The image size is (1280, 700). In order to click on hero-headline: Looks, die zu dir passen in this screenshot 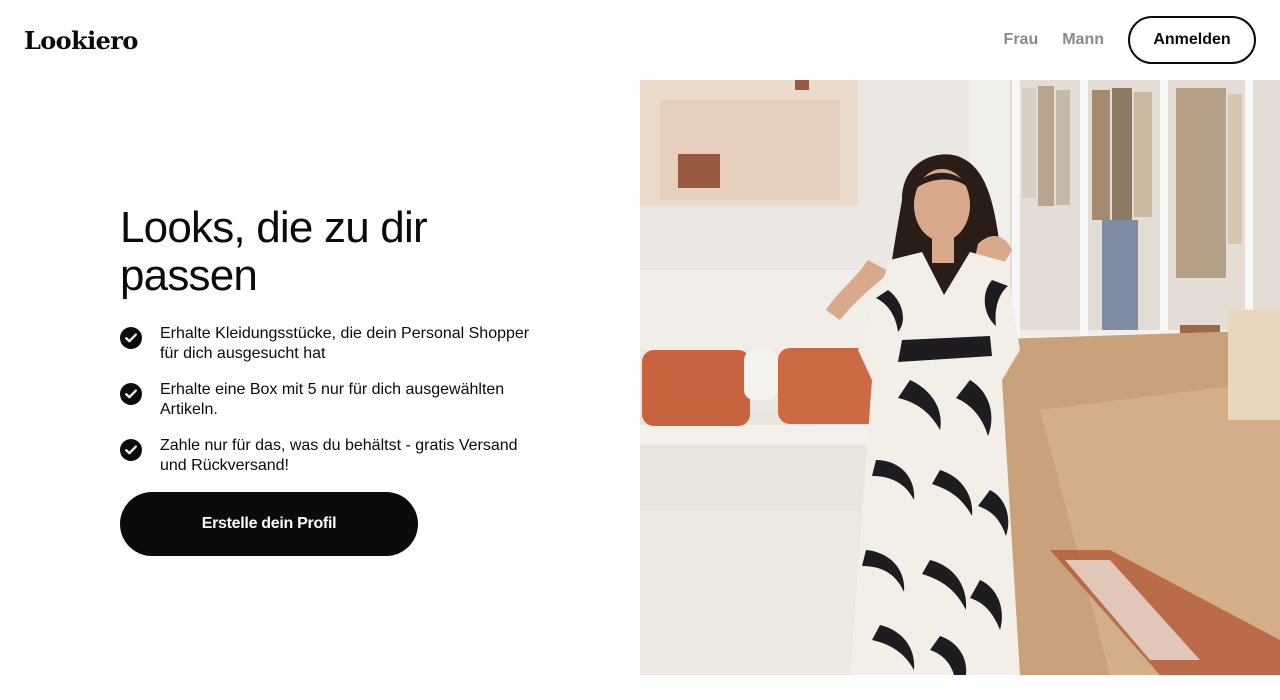, I will do `click(274, 251)`.